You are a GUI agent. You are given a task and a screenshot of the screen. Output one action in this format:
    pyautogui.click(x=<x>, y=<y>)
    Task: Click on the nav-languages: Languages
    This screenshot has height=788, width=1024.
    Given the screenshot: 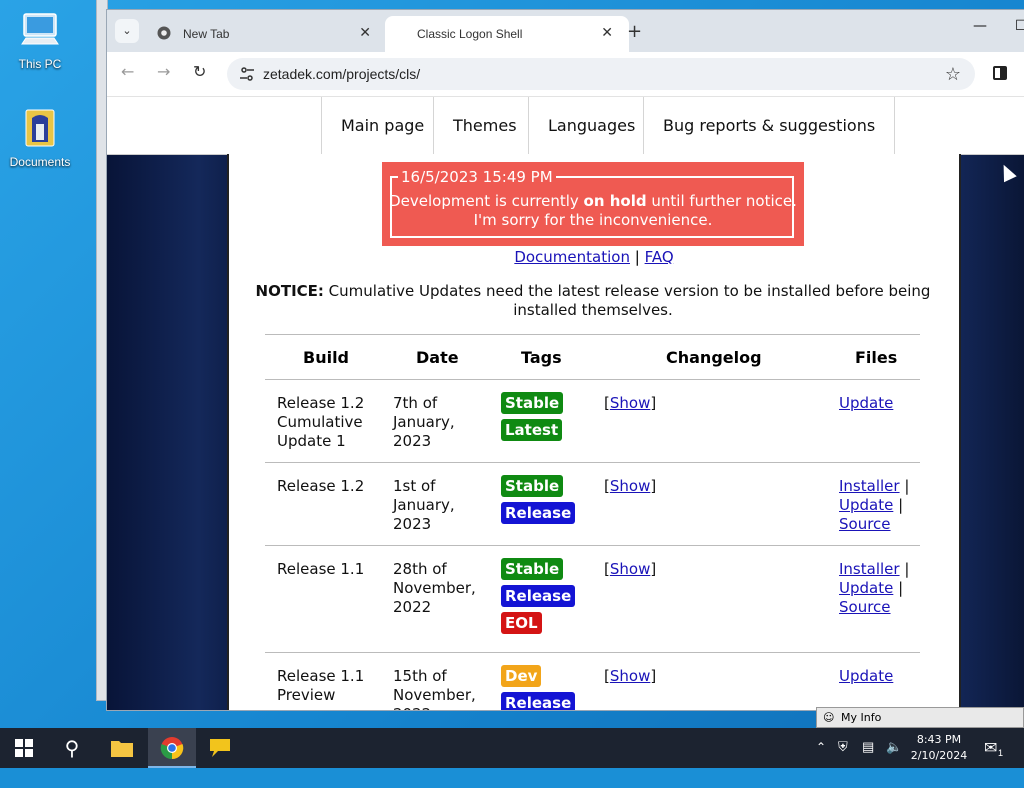 What is the action you would take?
    pyautogui.click(x=591, y=125)
    